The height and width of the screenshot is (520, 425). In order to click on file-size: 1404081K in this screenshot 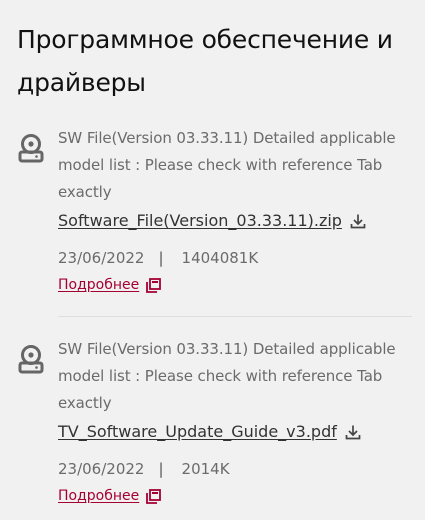, I will do `click(220, 258)`.